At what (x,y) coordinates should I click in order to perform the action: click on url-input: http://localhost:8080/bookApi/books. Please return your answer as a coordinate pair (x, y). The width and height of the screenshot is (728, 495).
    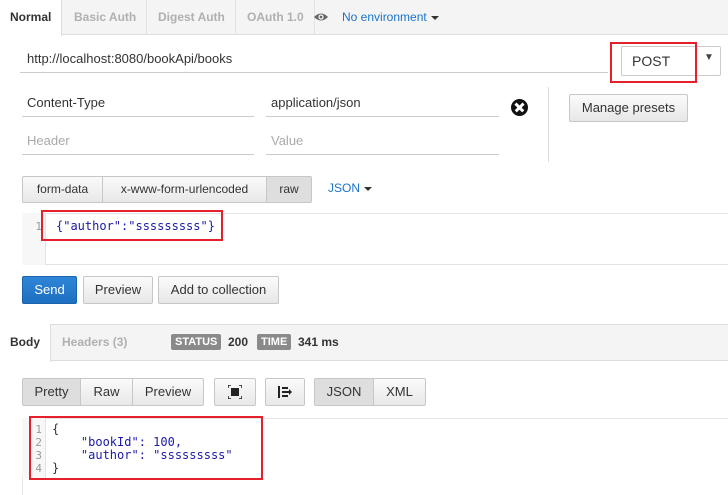
    Looking at the image, I should click on (314, 59).